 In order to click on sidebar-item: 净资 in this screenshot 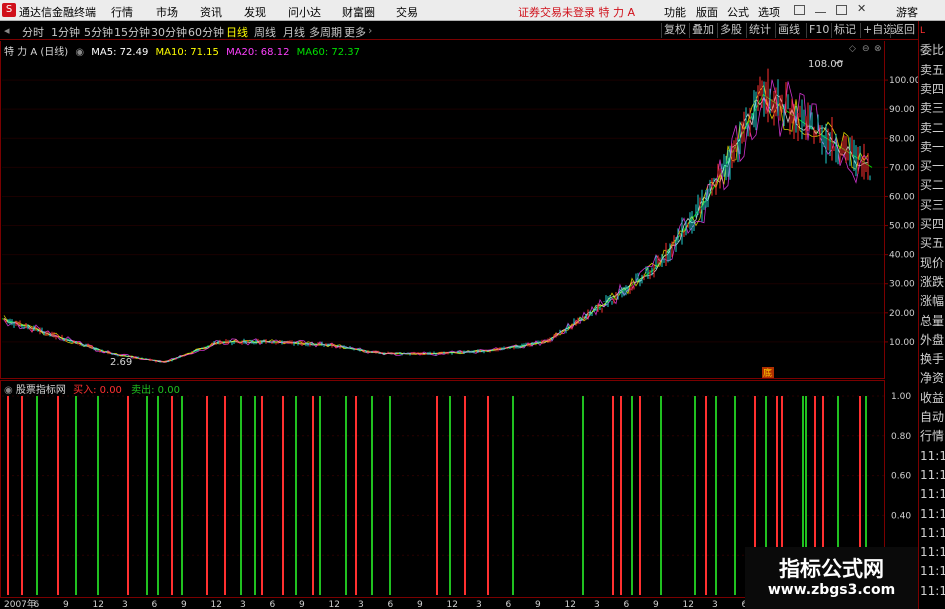, I will do `click(932, 378)`.